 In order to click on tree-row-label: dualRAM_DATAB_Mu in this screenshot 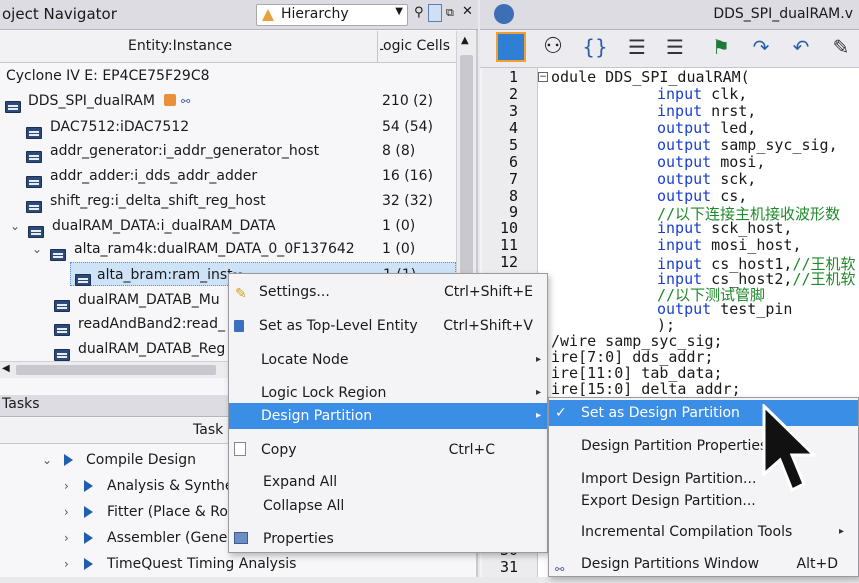, I will do `click(149, 300)`.